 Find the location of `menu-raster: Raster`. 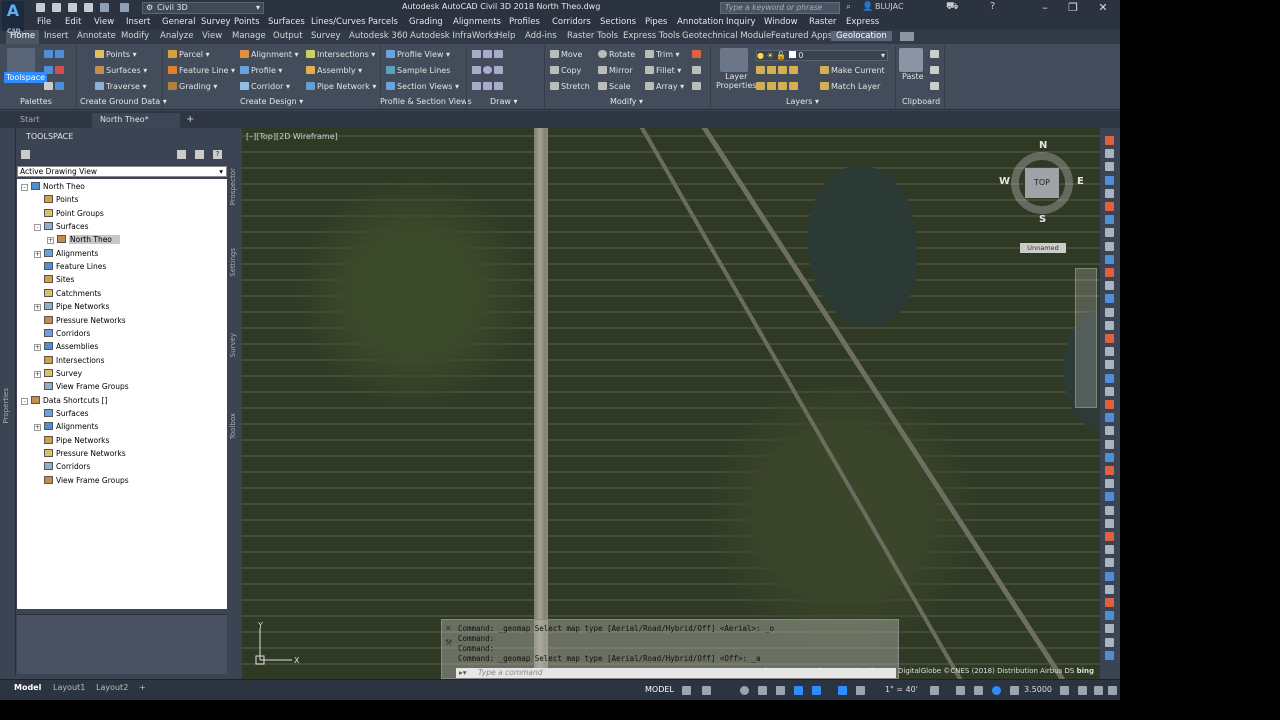

menu-raster: Raster is located at coordinates (822, 22).